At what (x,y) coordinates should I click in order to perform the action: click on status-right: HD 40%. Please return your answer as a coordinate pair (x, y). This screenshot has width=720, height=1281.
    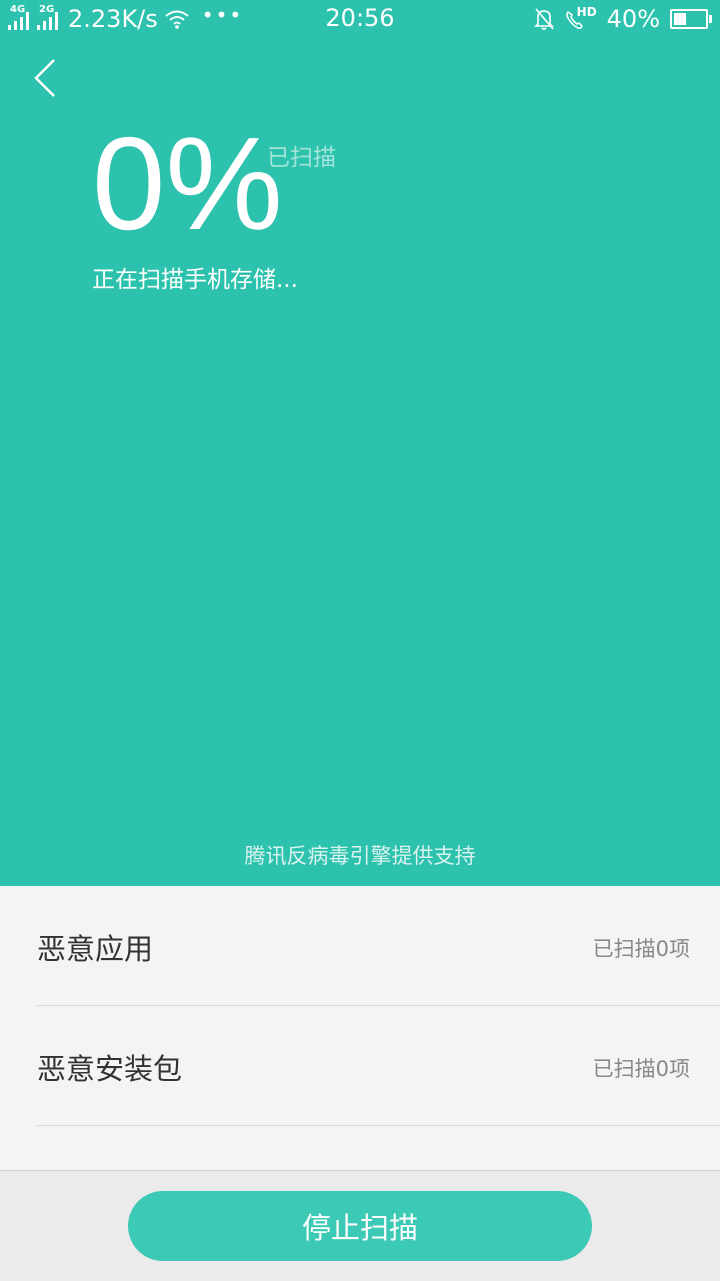
    Looking at the image, I should click on (622, 19).